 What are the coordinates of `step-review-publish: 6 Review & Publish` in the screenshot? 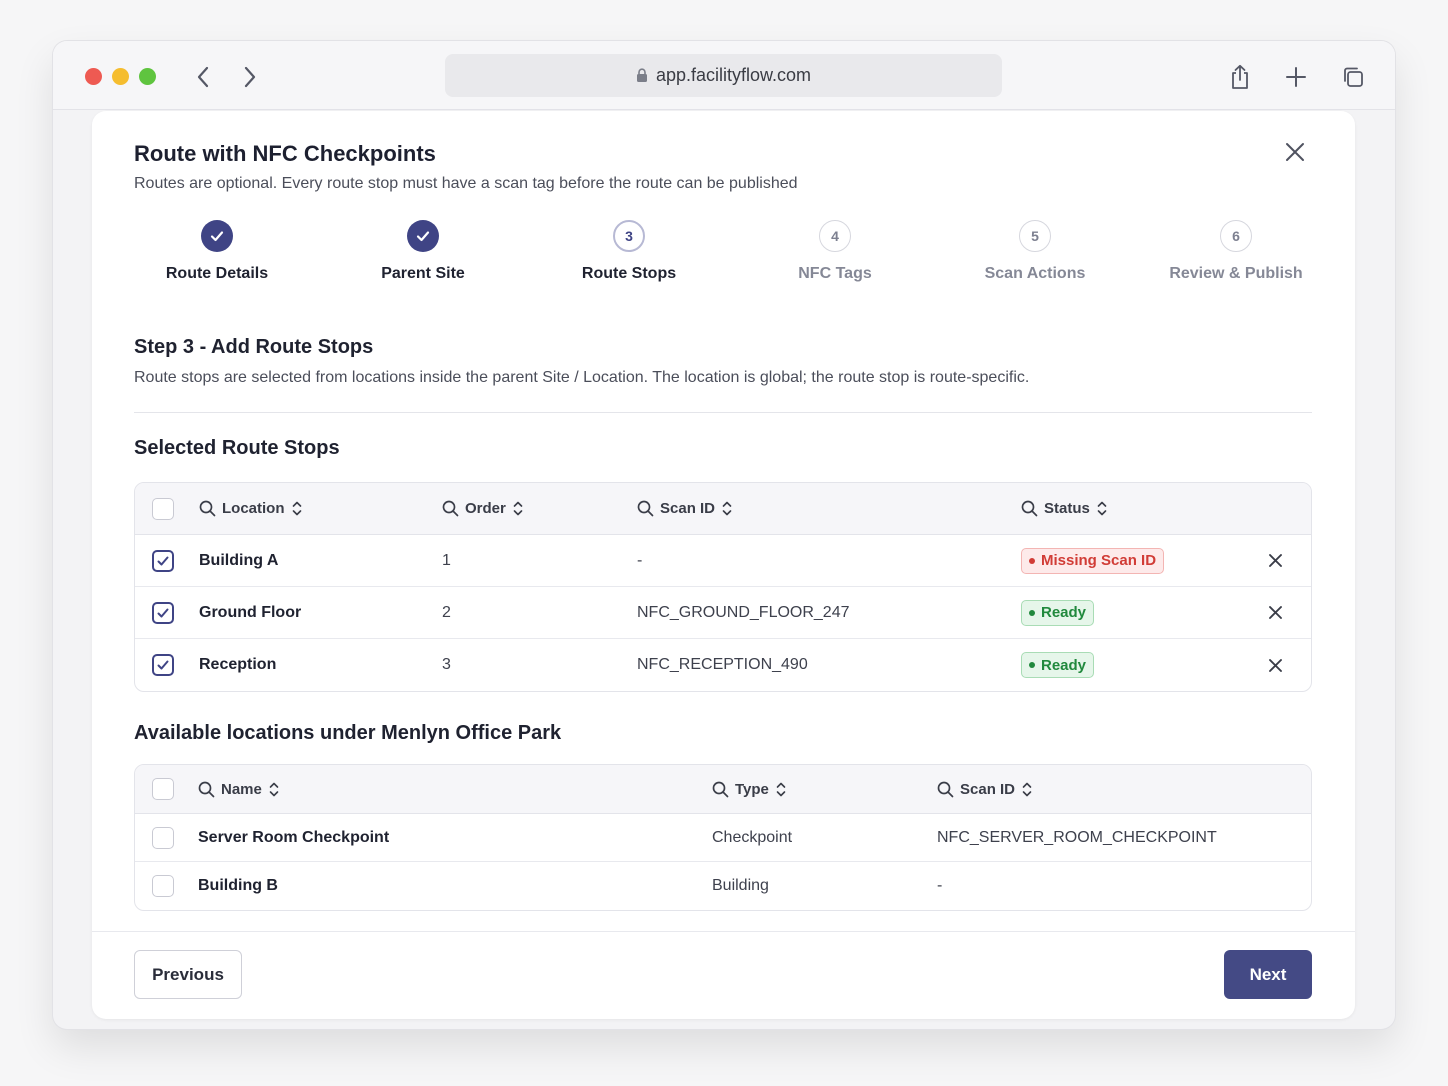 It's located at (1236, 251).